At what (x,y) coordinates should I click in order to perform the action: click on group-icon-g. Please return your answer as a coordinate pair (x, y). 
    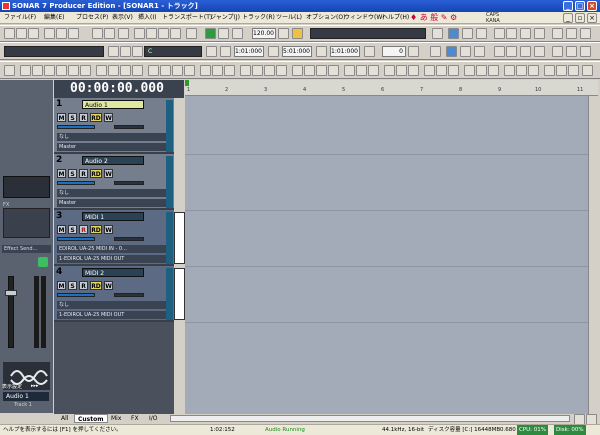
    Looking at the image, I should click on (525, 51).